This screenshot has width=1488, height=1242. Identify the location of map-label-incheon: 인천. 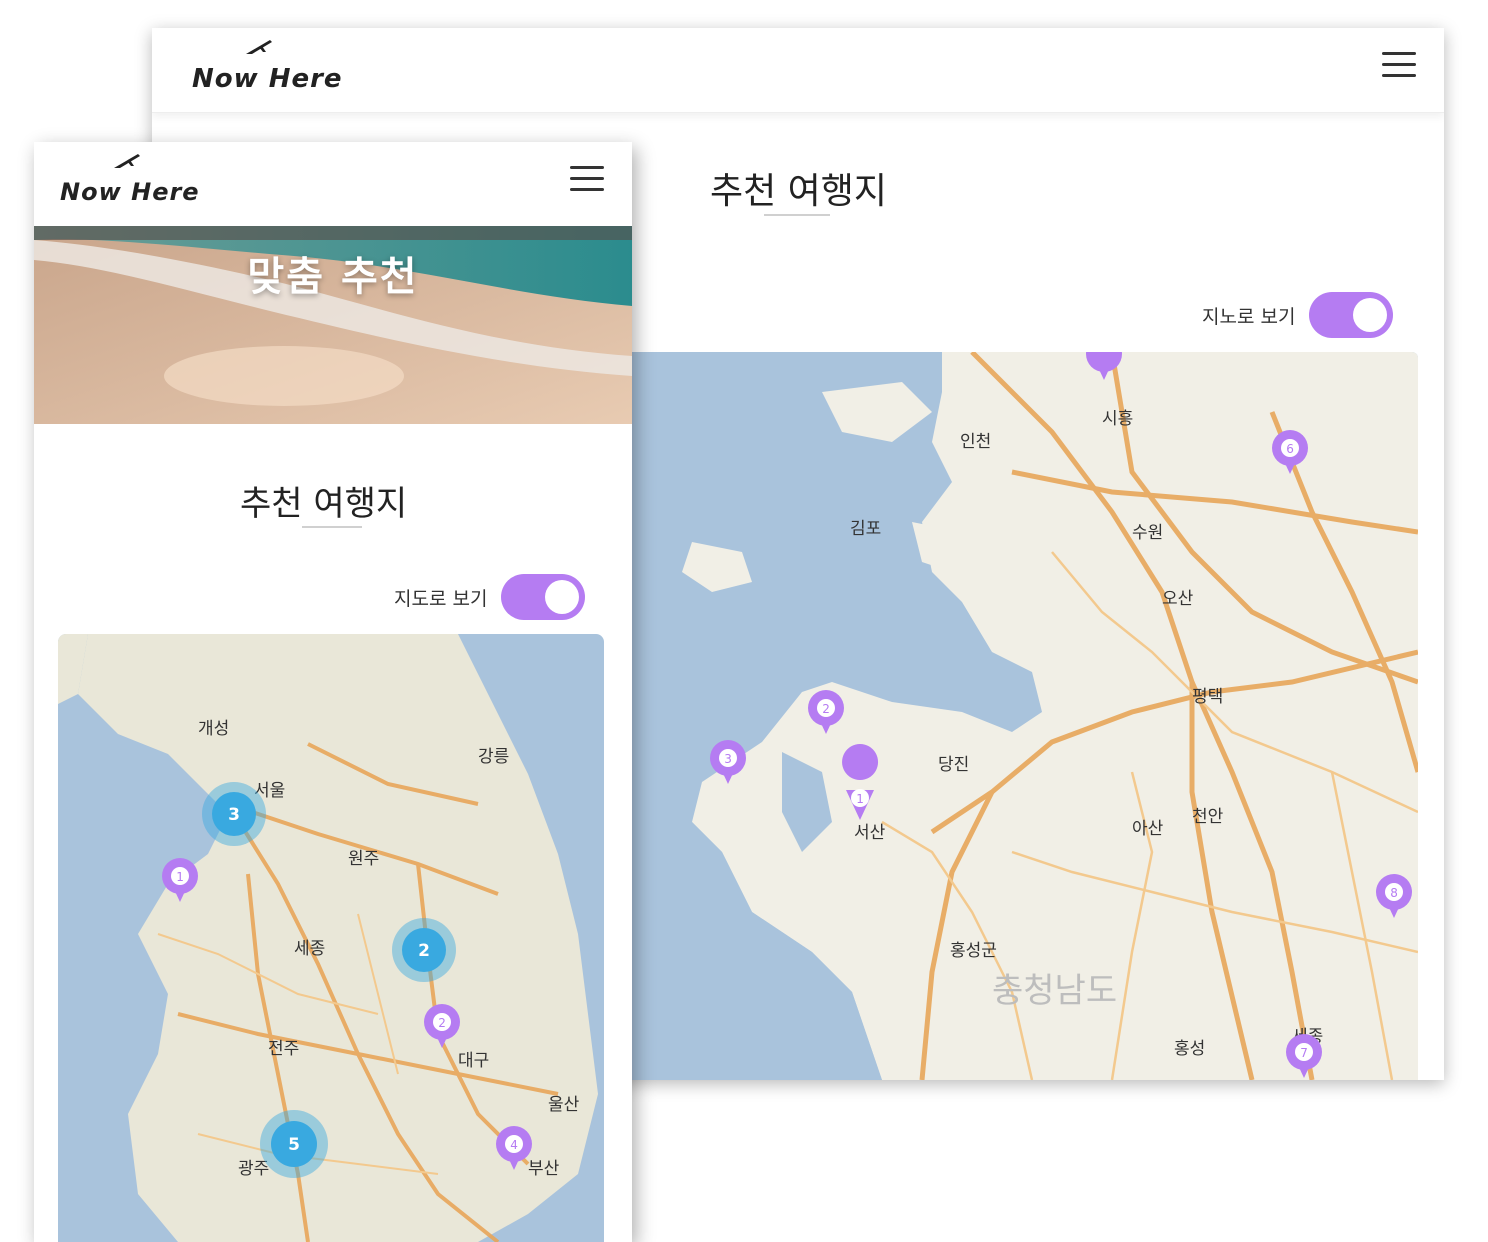
(975, 442).